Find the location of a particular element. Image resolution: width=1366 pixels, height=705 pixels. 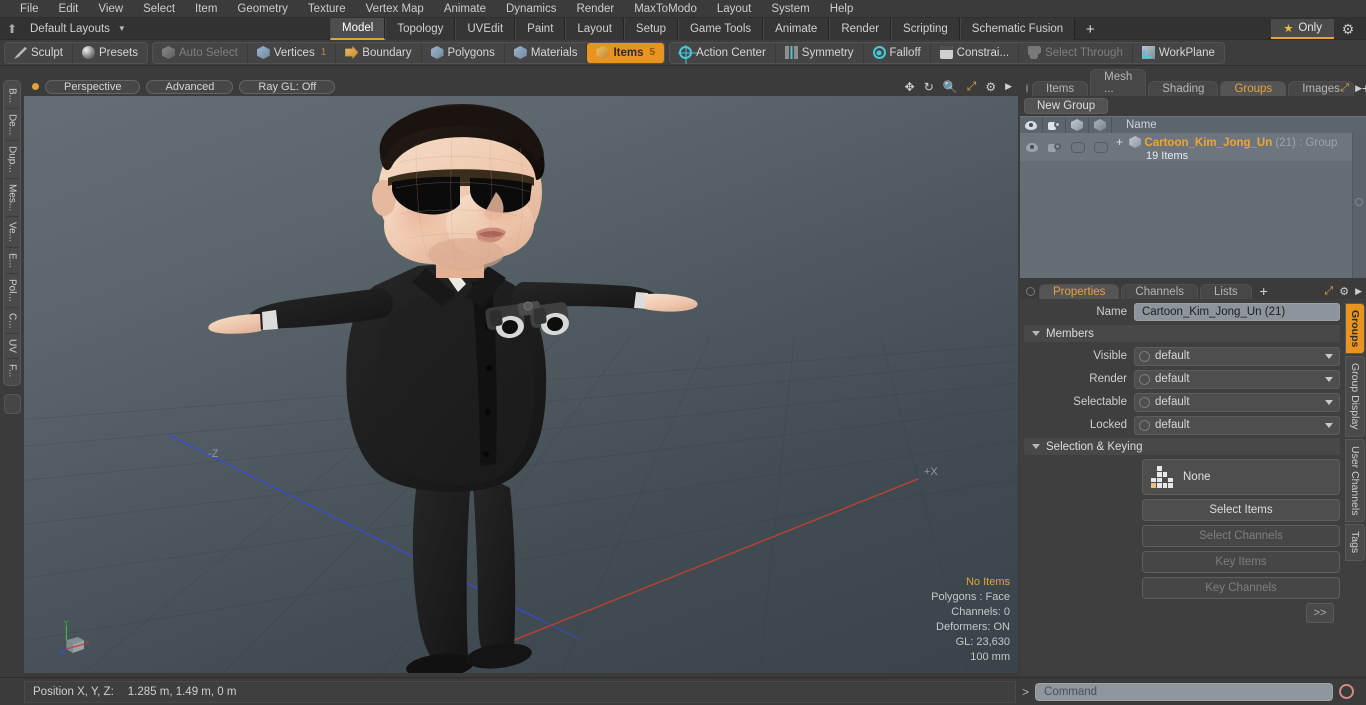

panel-tab-items: Items is located at coordinates (1060, 88).